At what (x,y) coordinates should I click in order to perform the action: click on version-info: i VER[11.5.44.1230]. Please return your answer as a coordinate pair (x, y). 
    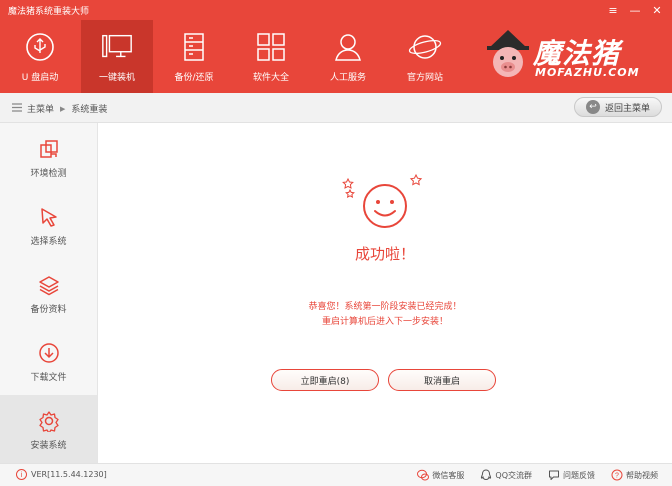
    Looking at the image, I should click on (61, 474).